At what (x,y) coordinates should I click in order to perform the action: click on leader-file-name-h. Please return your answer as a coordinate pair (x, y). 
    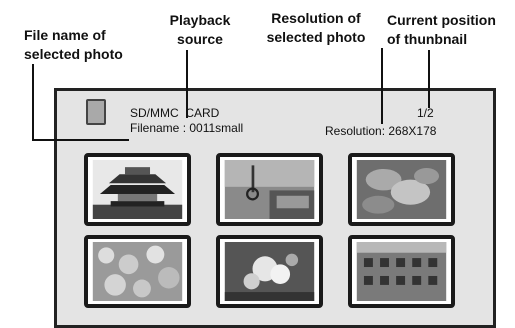
    Looking at the image, I should click on (80, 140).